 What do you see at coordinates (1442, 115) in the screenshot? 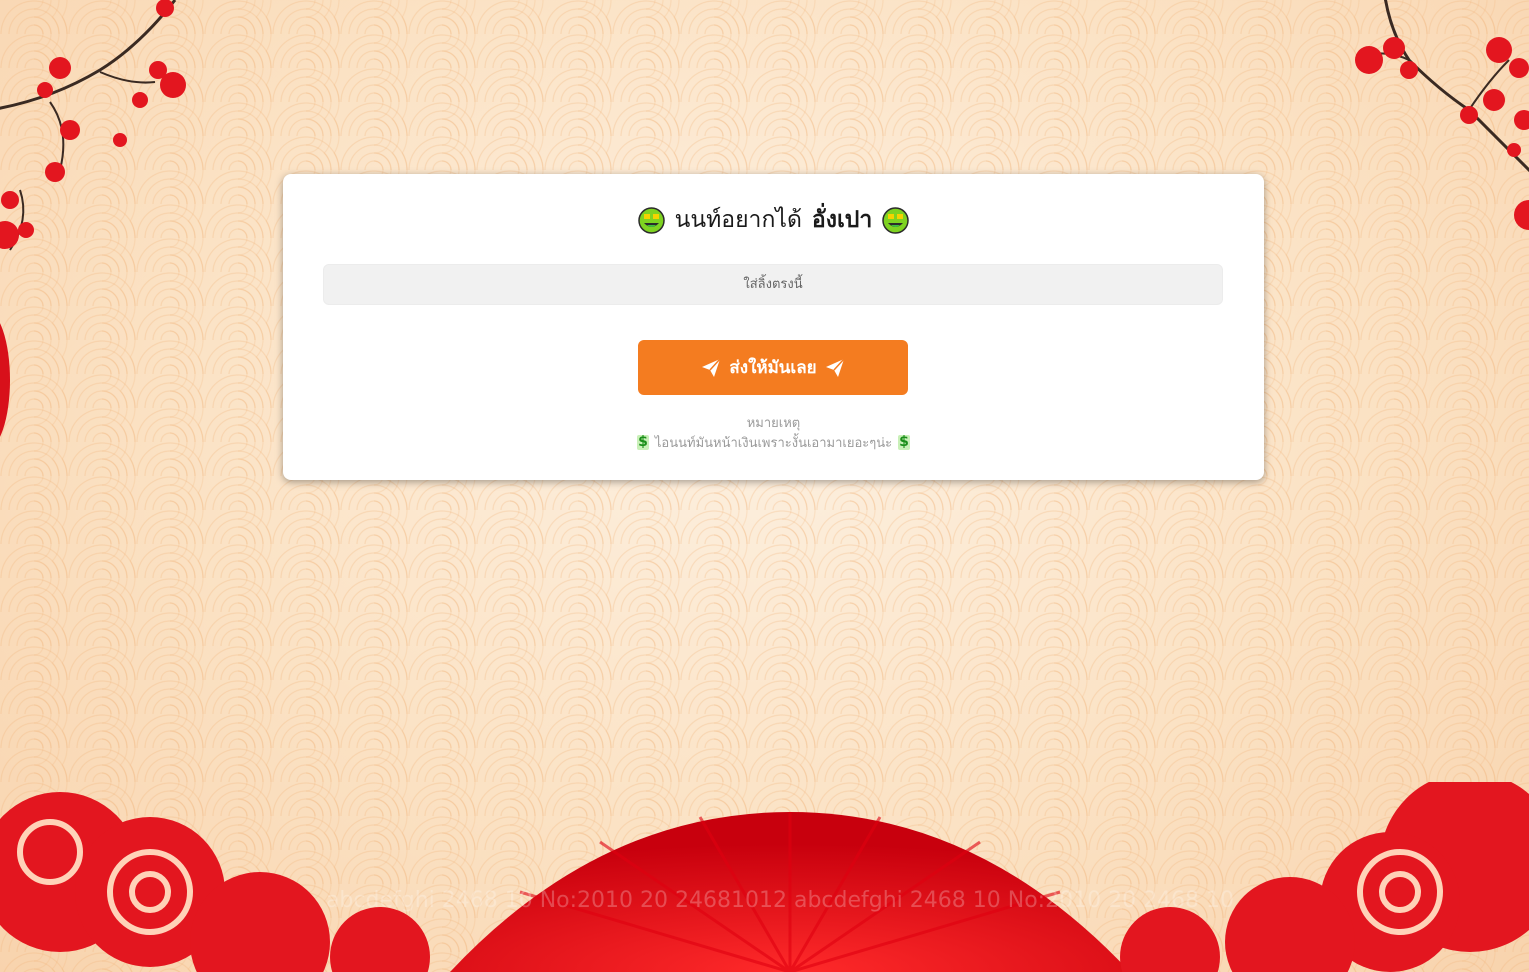
I see `cherry-blossom-branch-right` at bounding box center [1442, 115].